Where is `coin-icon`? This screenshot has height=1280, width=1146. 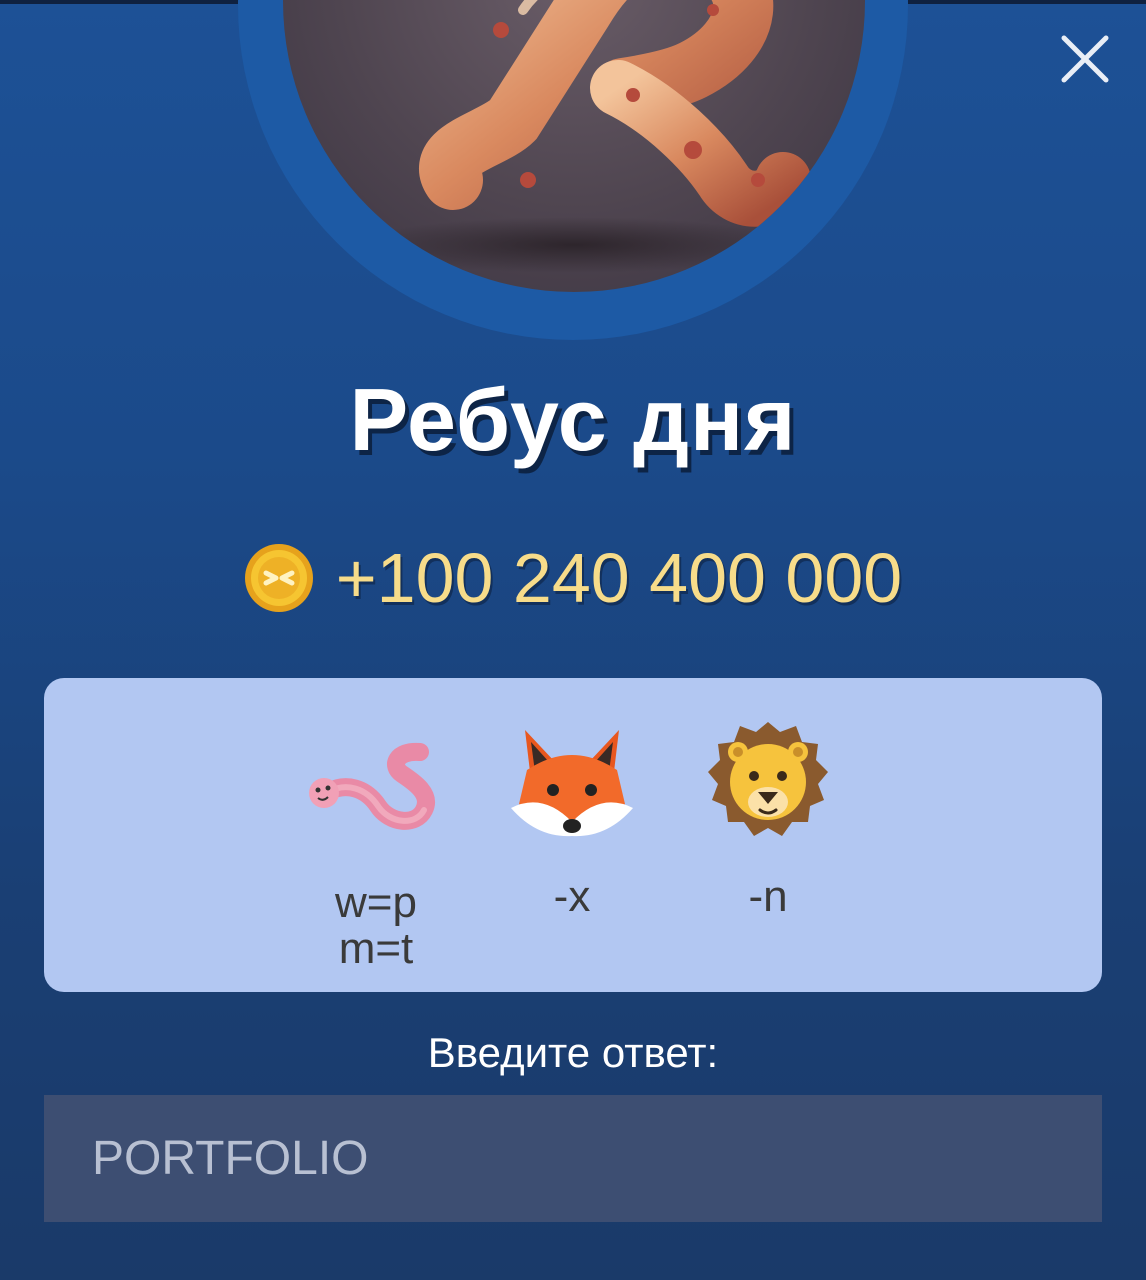 coin-icon is located at coordinates (278, 578).